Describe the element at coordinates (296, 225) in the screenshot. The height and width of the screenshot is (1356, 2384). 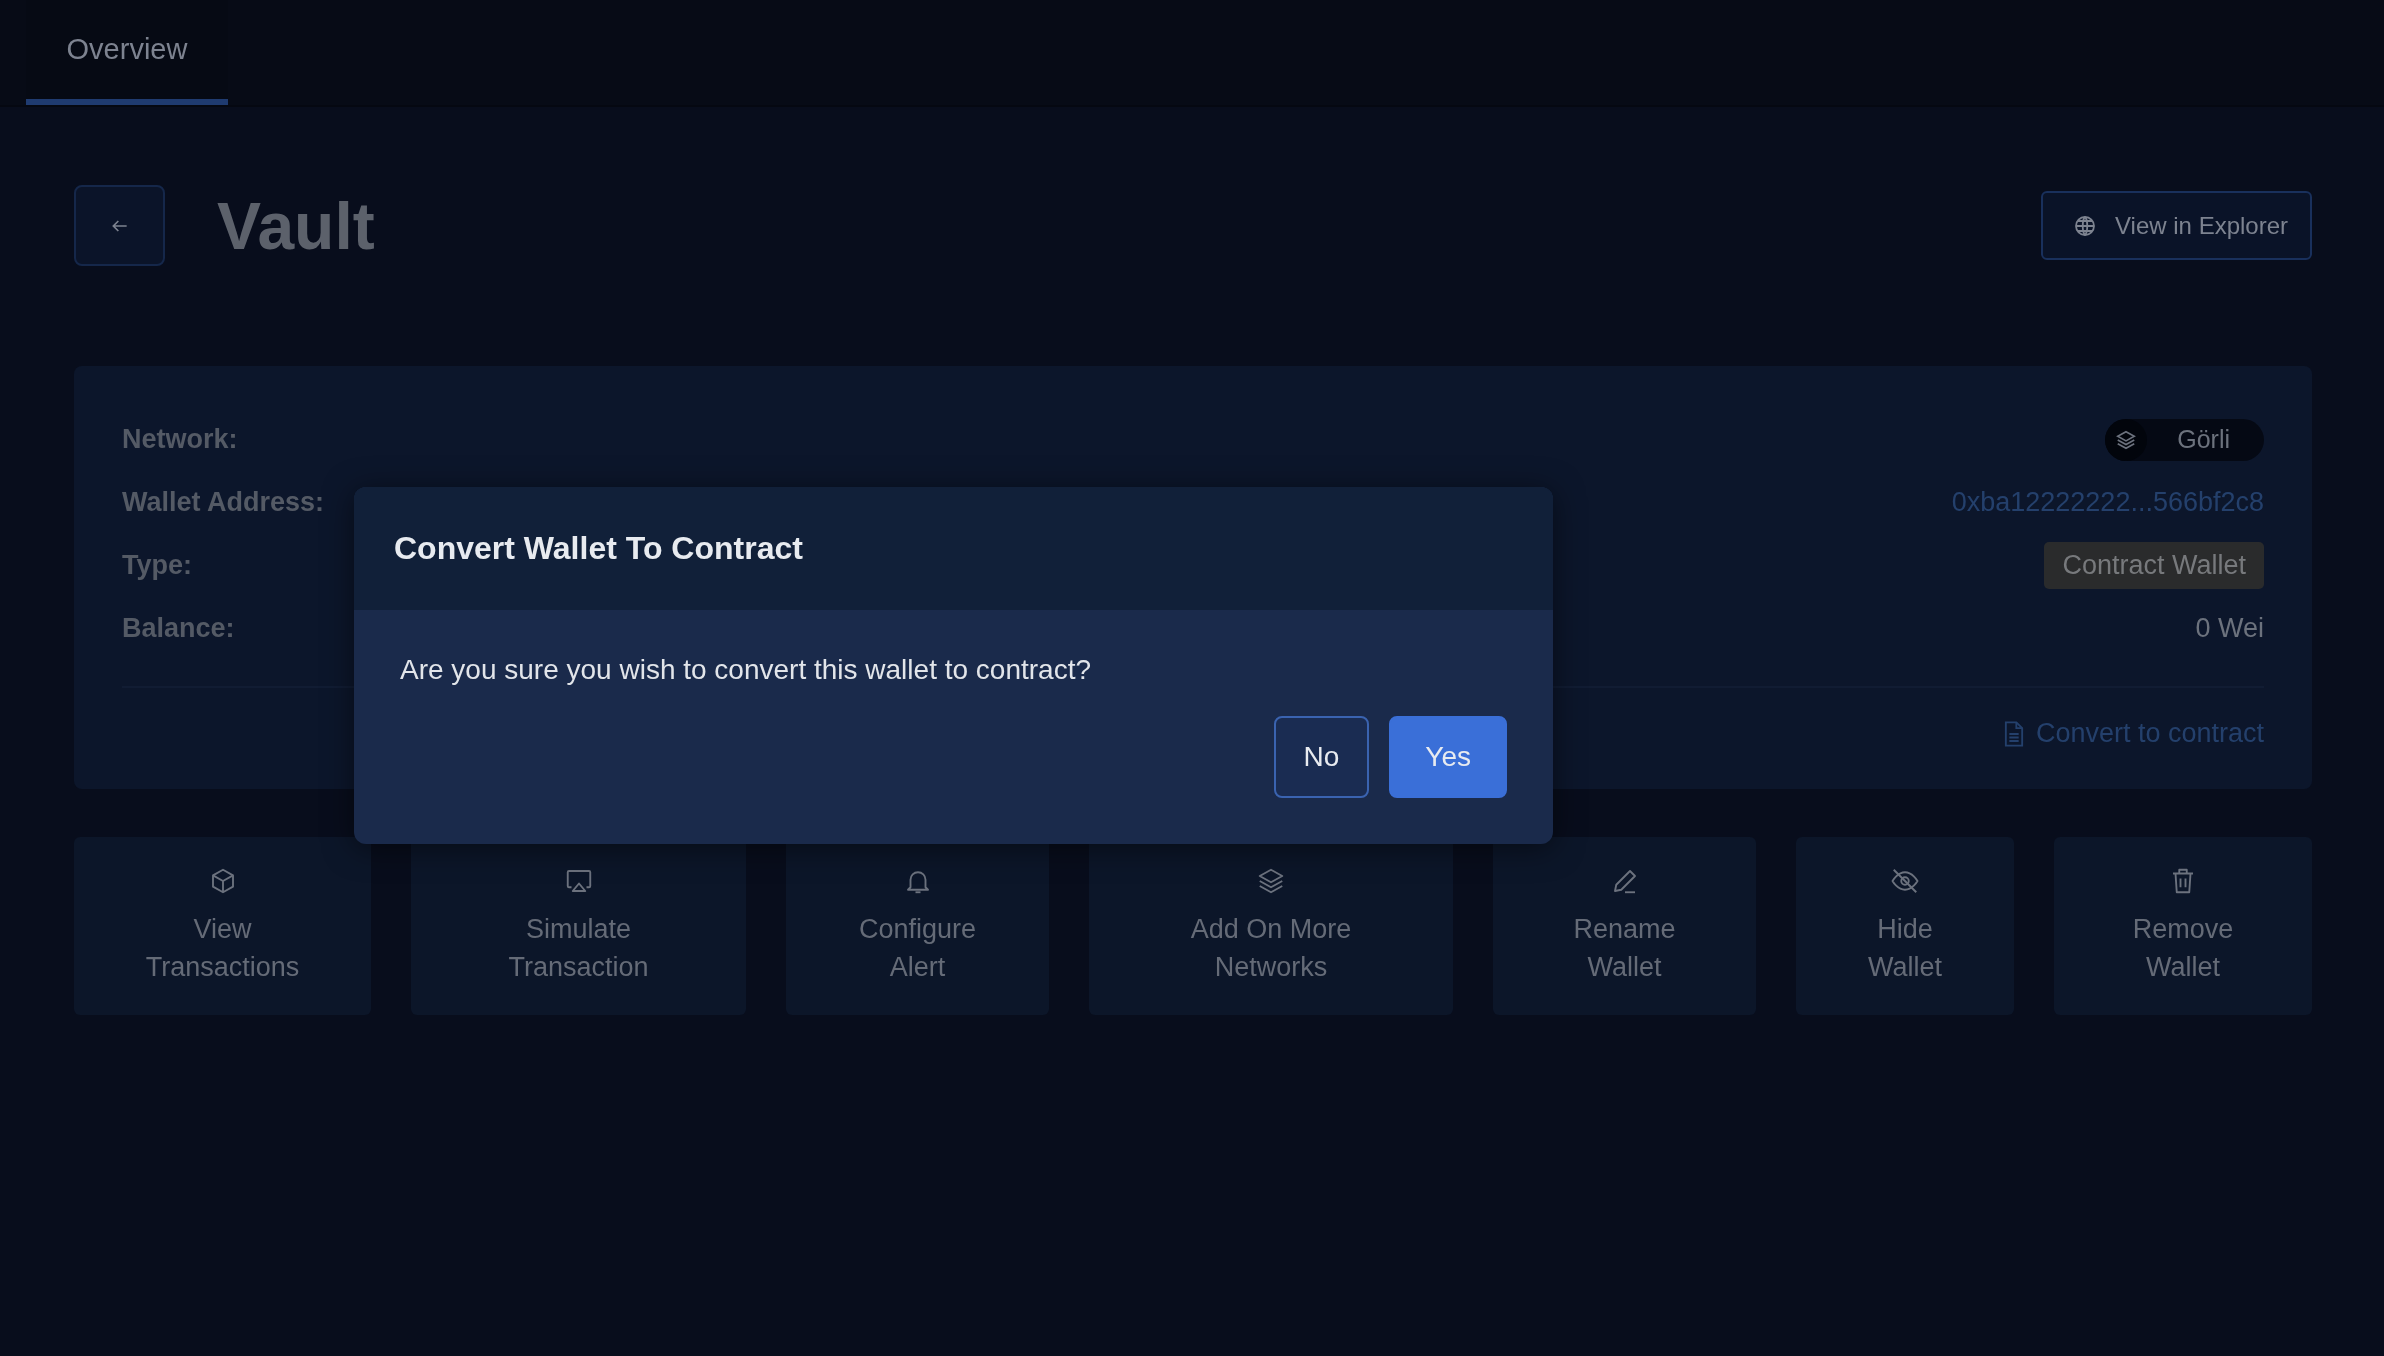
I see `page-title: Vault` at that location.